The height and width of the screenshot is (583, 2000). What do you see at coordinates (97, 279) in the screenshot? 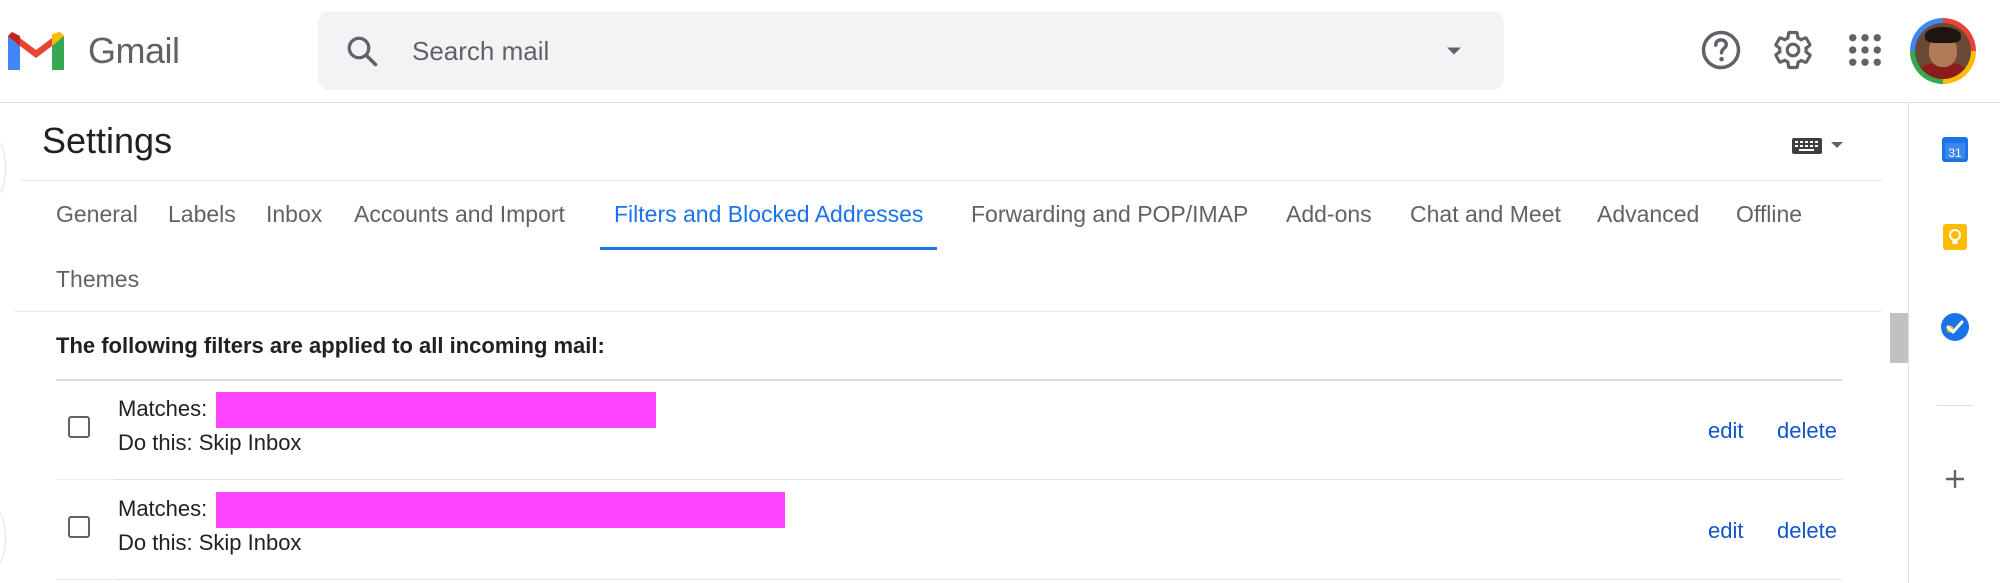
I see `tab-themes: Themes` at bounding box center [97, 279].